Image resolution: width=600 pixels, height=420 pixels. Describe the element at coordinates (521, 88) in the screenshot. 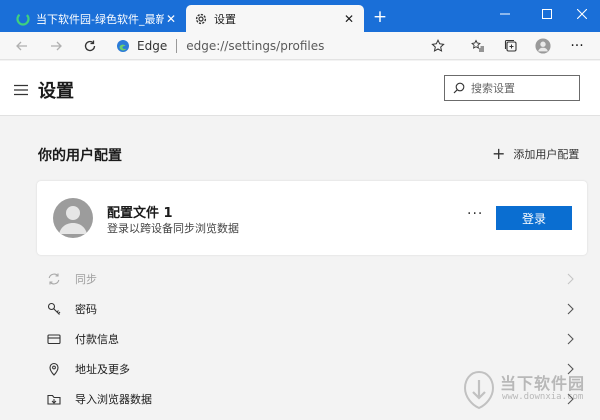

I see `search-input` at that location.